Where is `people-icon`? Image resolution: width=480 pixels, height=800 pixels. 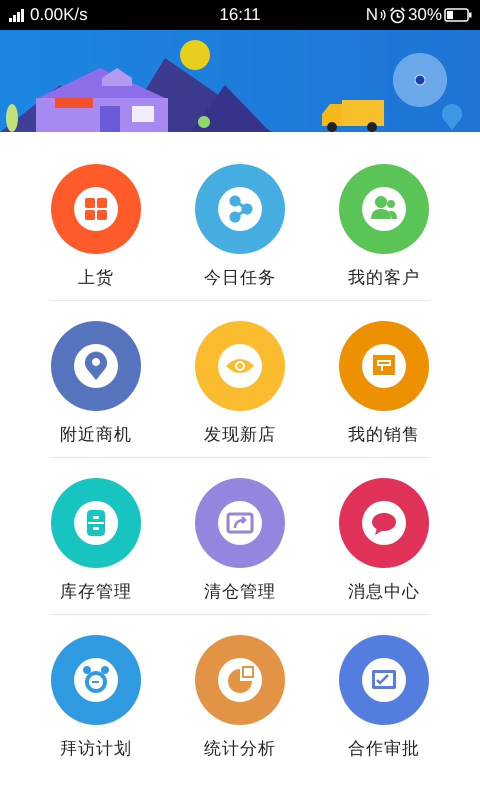 people-icon is located at coordinates (384, 209).